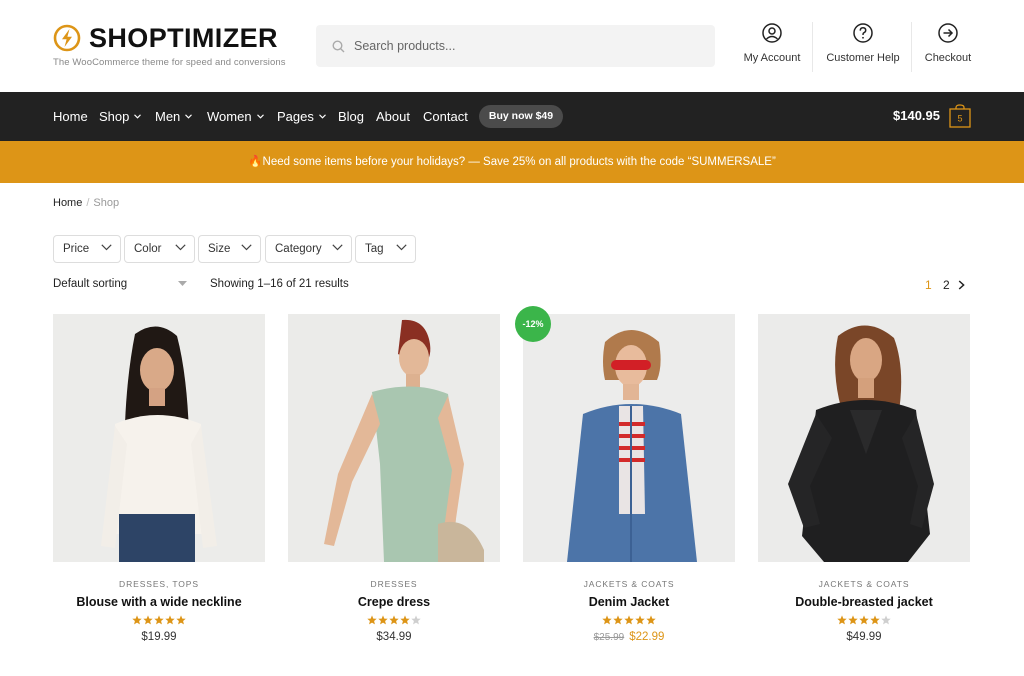 The image size is (1024, 676). I want to click on filter-tag: Tag, so click(385, 249).